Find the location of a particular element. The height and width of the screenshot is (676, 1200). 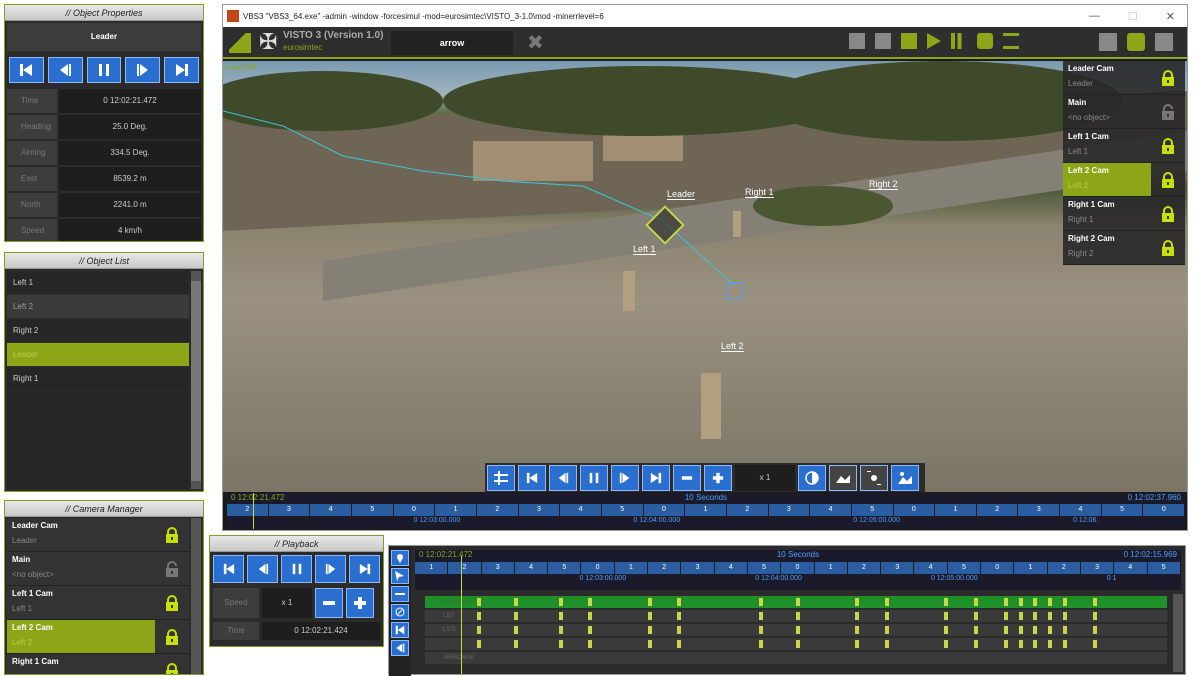

terrain-button is located at coordinates (843, 478).